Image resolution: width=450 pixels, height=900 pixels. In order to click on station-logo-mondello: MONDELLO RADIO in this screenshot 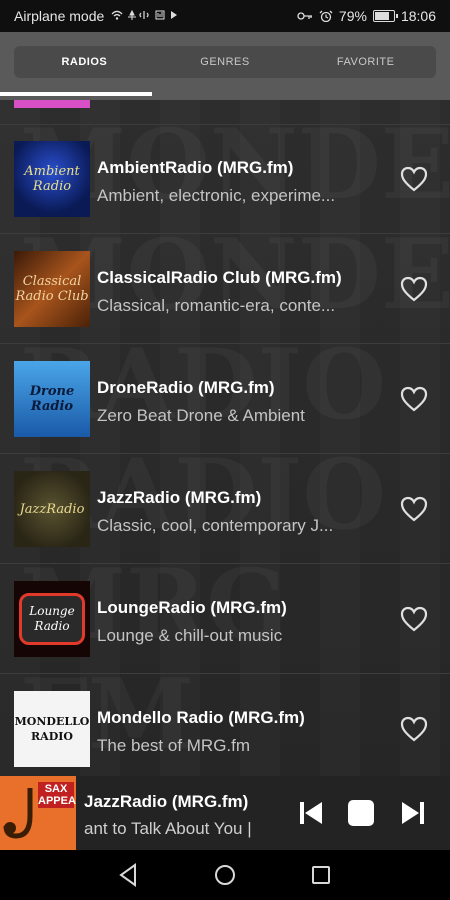, I will do `click(52, 729)`.